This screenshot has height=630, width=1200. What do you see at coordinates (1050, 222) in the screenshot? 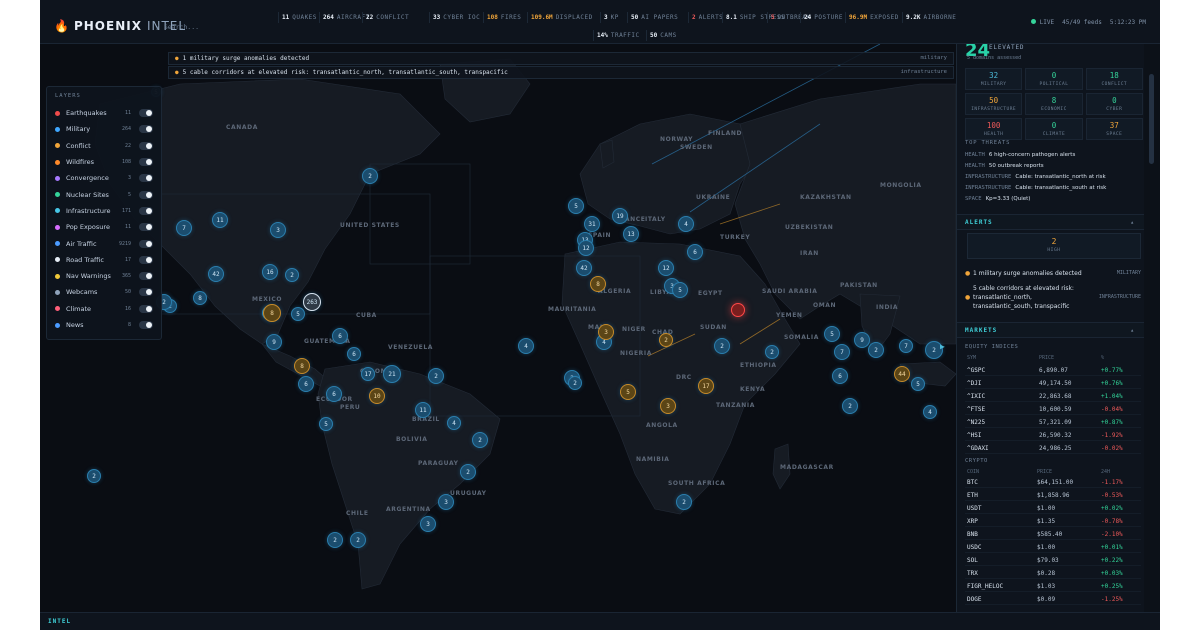
I see `alerts-section-header: ALERTS ▴` at bounding box center [1050, 222].